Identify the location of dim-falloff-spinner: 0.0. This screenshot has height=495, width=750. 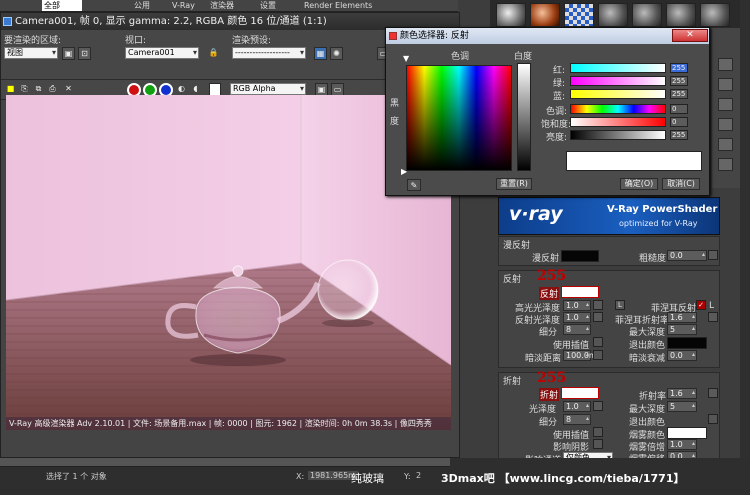
(682, 355).